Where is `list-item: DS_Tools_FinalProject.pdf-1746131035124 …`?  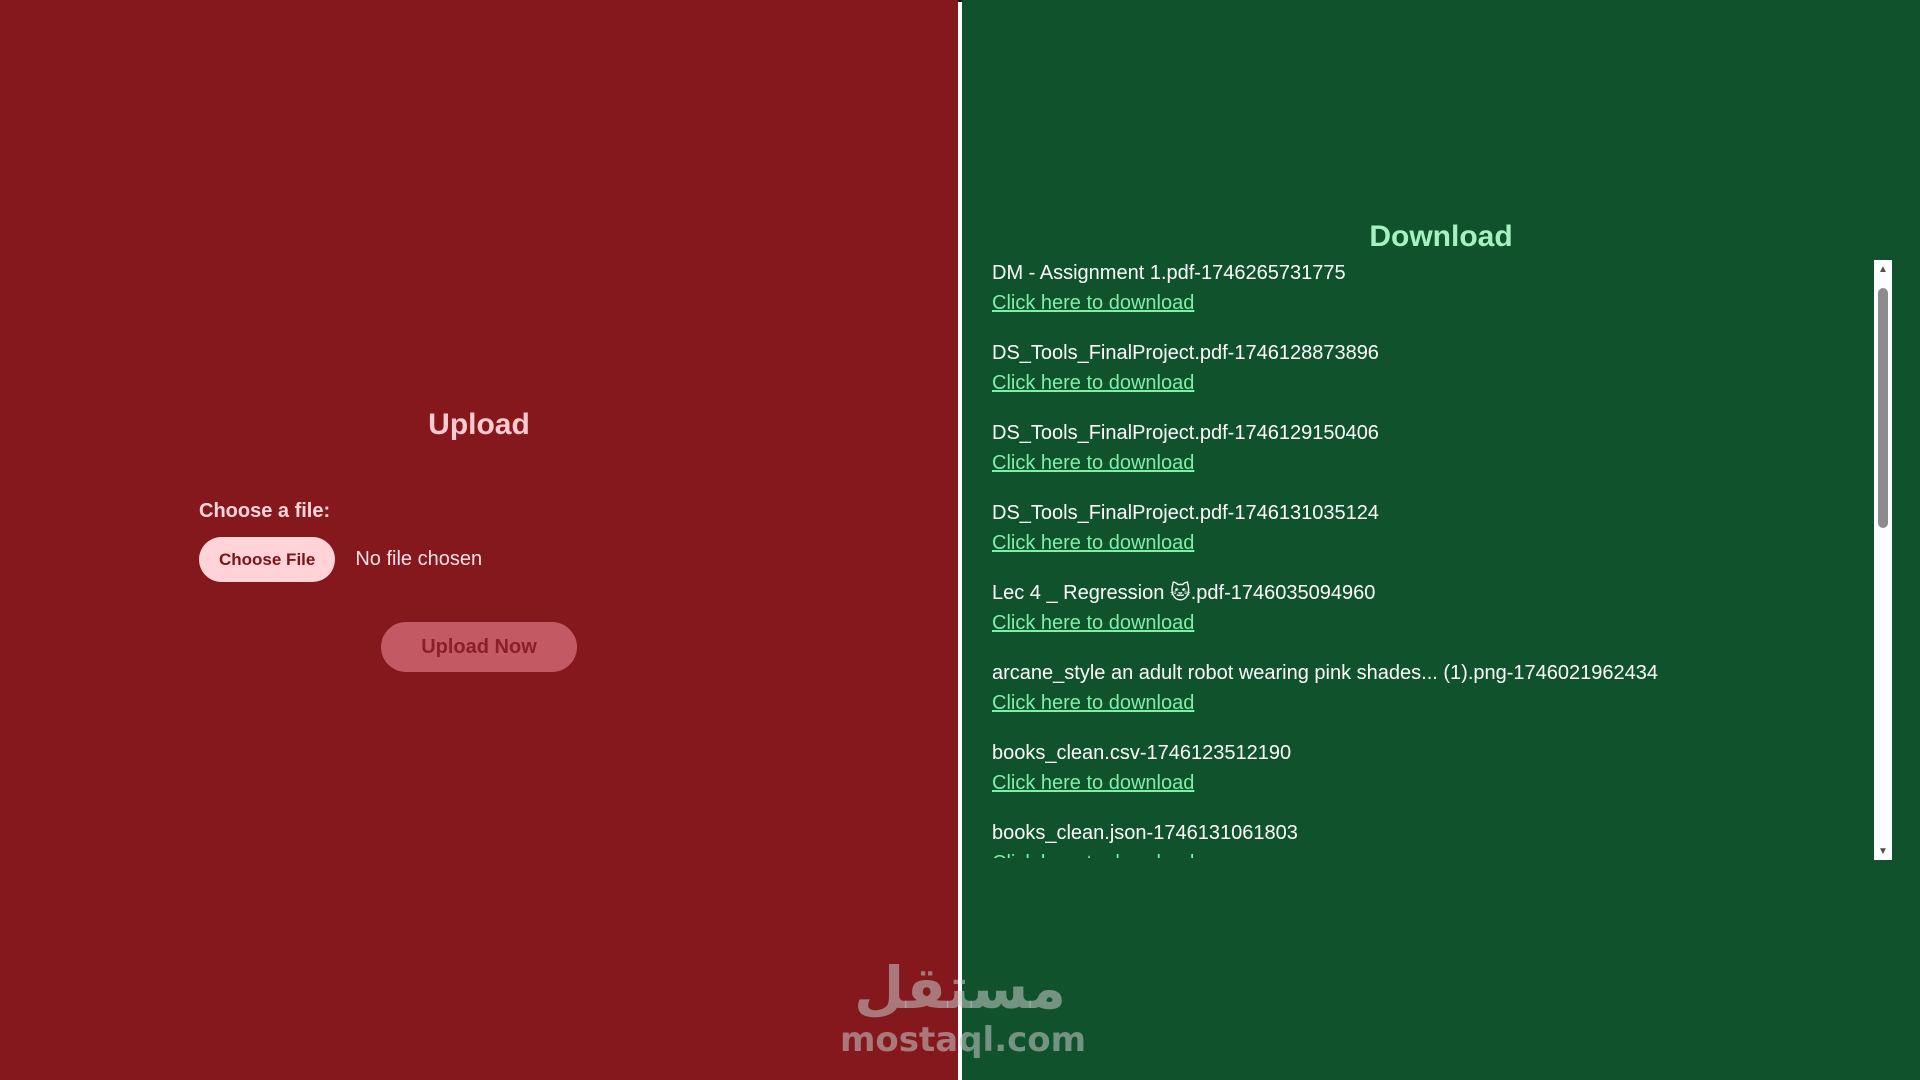
list-item: DS_Tools_FinalProject.pdf-1746131035124 … is located at coordinates (1412, 528).